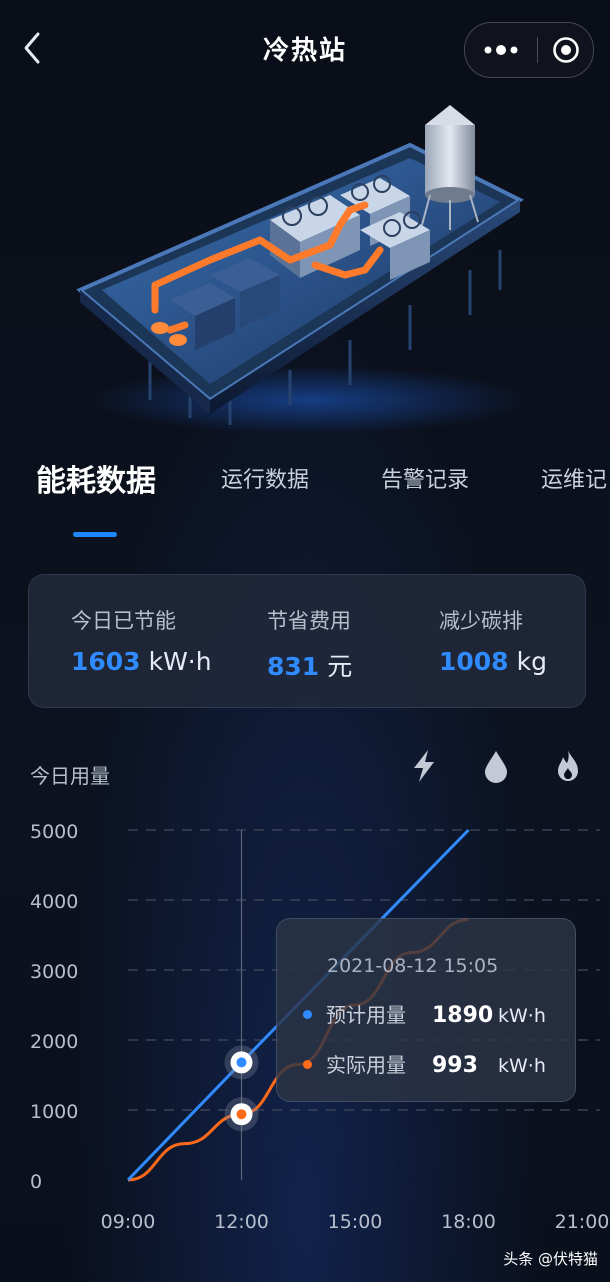 Image resolution: width=610 pixels, height=1282 pixels. What do you see at coordinates (474, 661) in the screenshot?
I see `stat-value: 1008` at bounding box center [474, 661].